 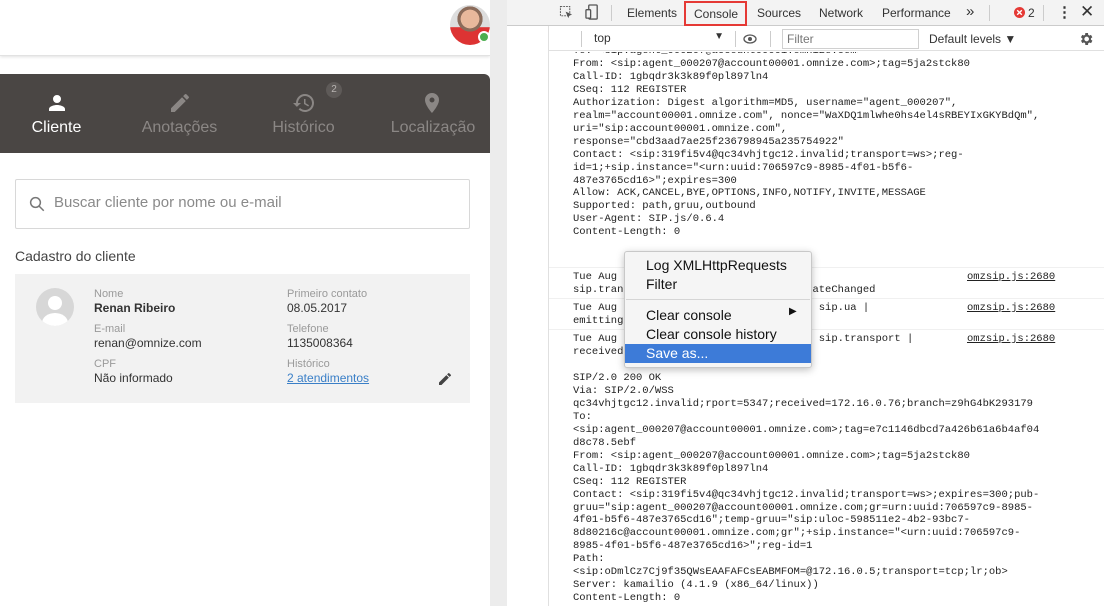 I want to click on search-icon, so click(x=37, y=204).